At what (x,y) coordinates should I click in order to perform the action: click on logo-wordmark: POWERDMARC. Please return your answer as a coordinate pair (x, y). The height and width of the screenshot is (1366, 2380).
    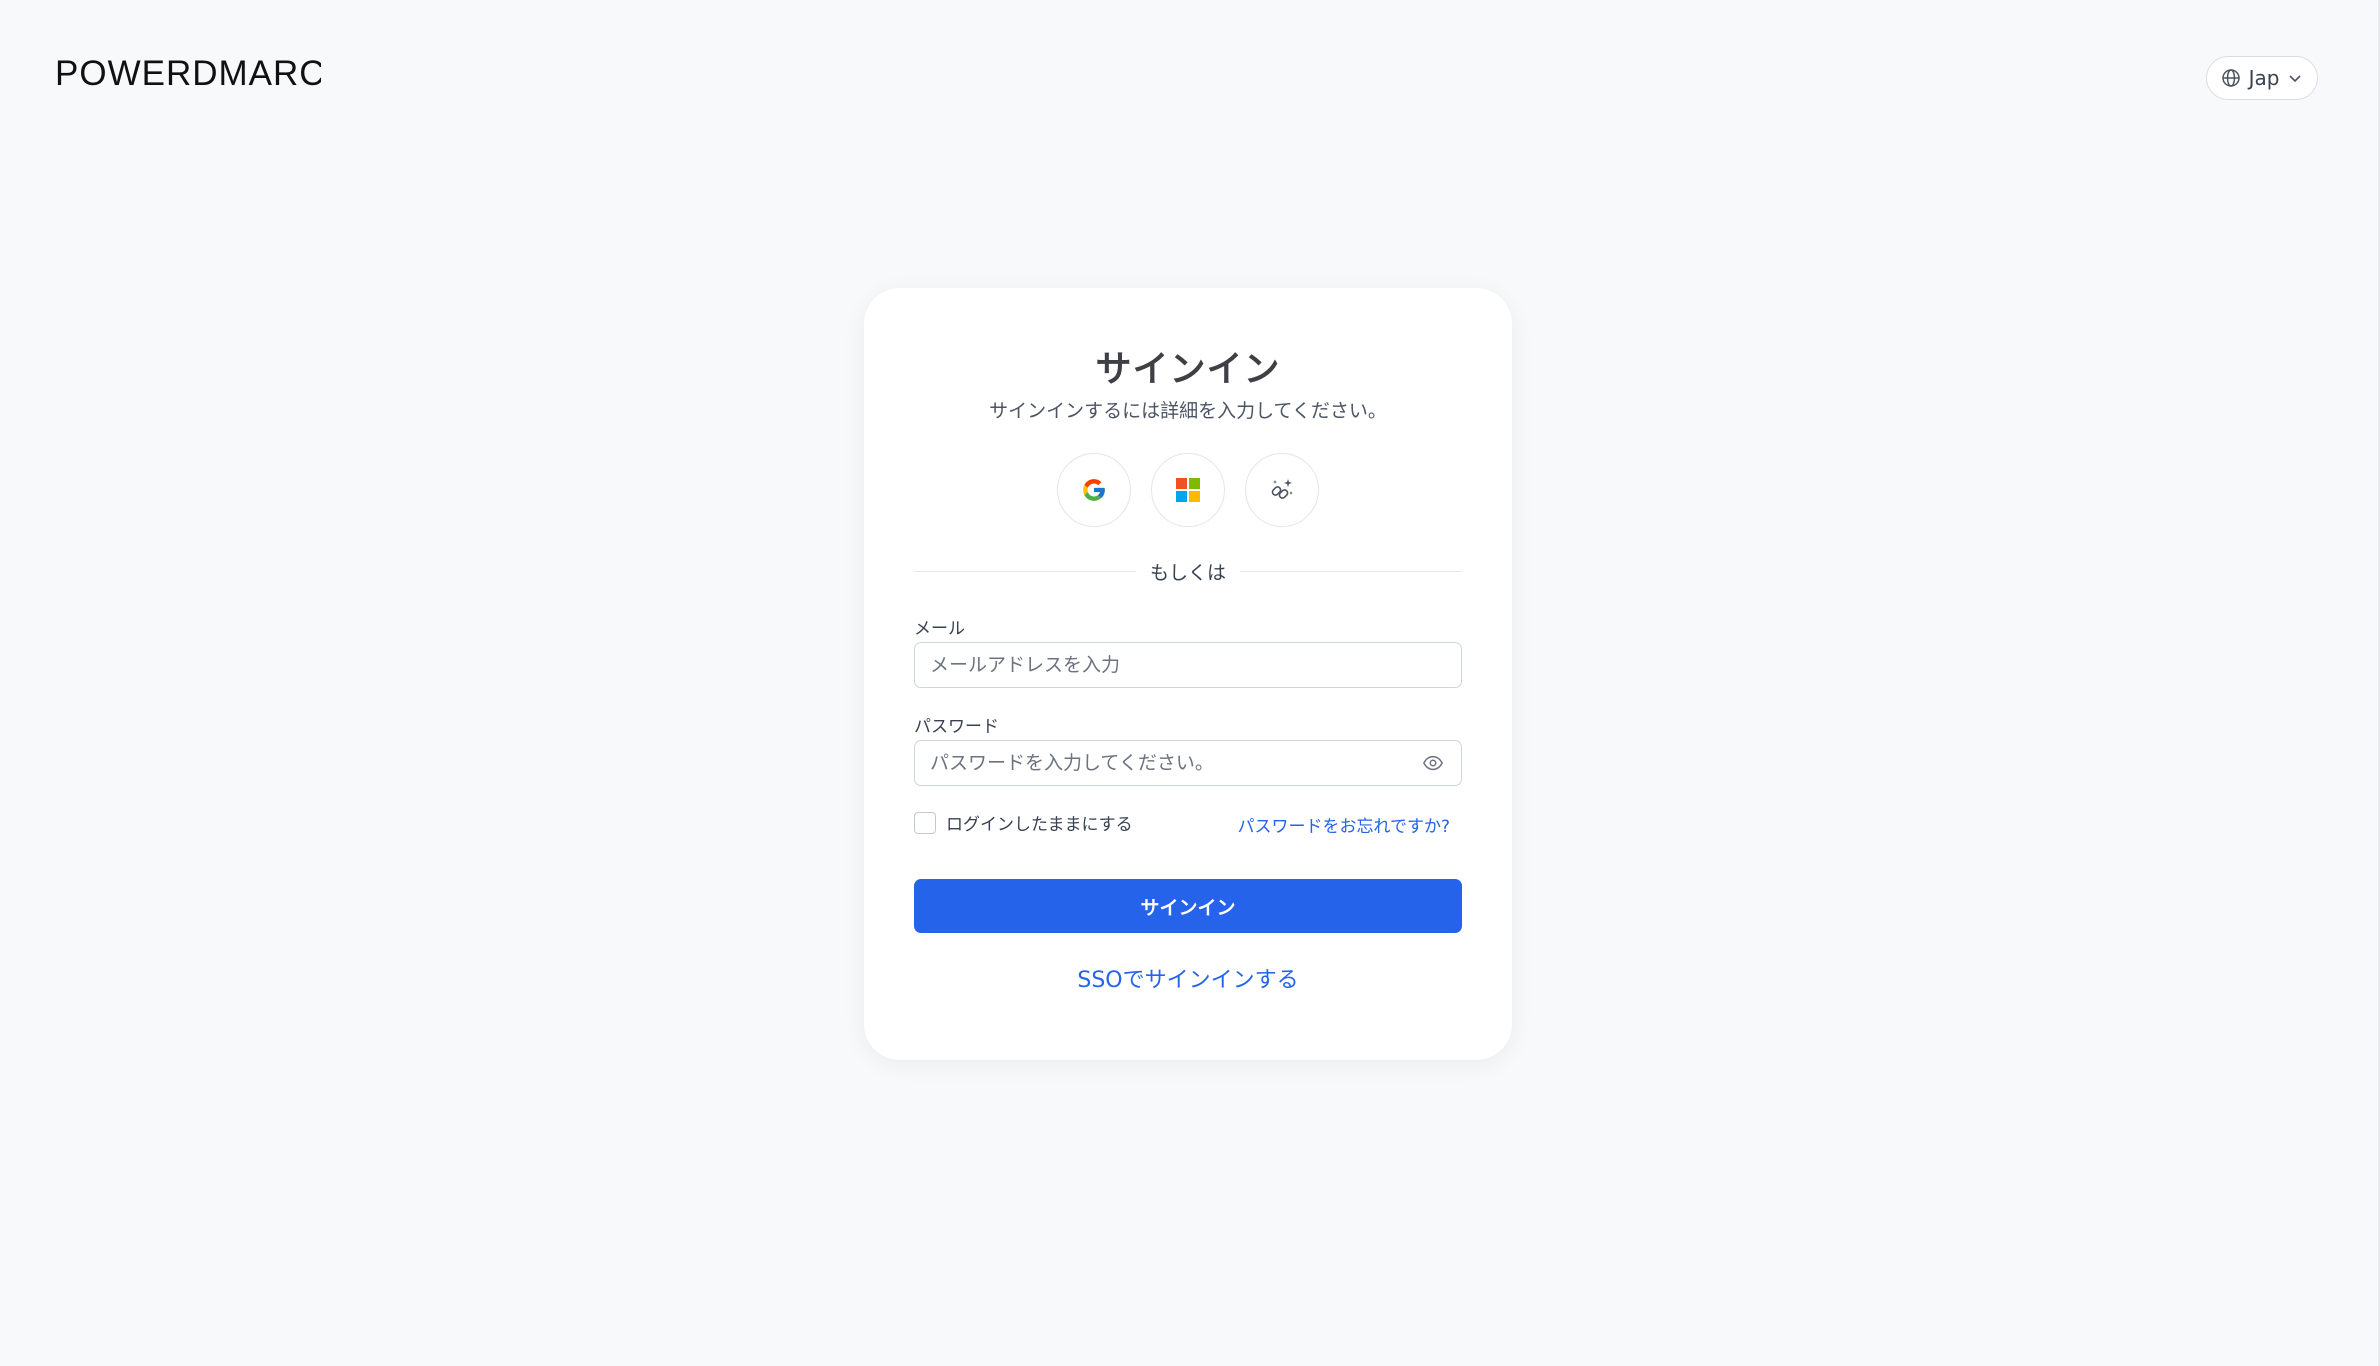
    Looking at the image, I should click on (188, 74).